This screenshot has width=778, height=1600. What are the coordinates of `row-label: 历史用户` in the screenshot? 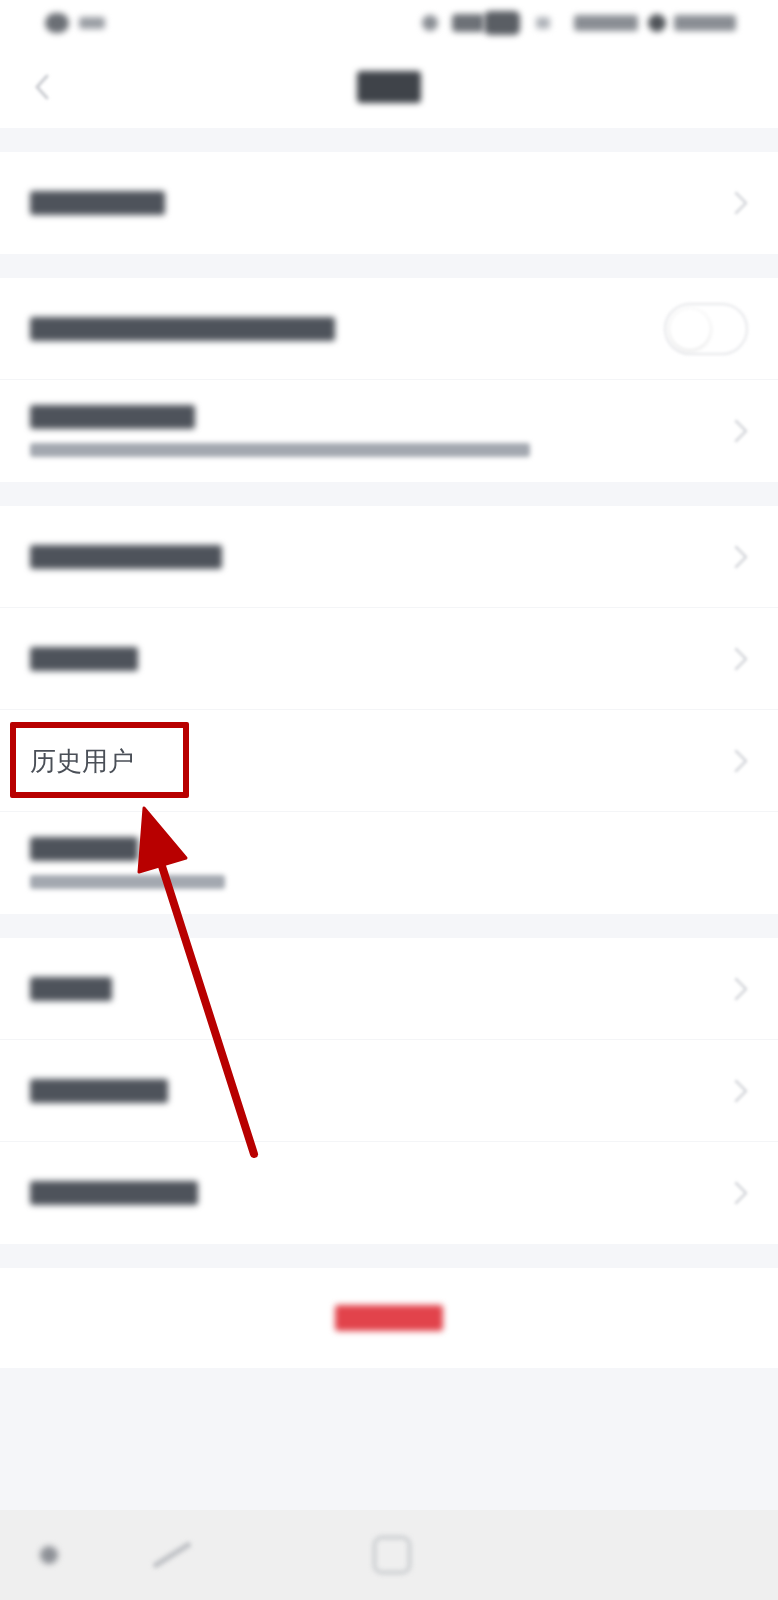 It's located at (82, 760).